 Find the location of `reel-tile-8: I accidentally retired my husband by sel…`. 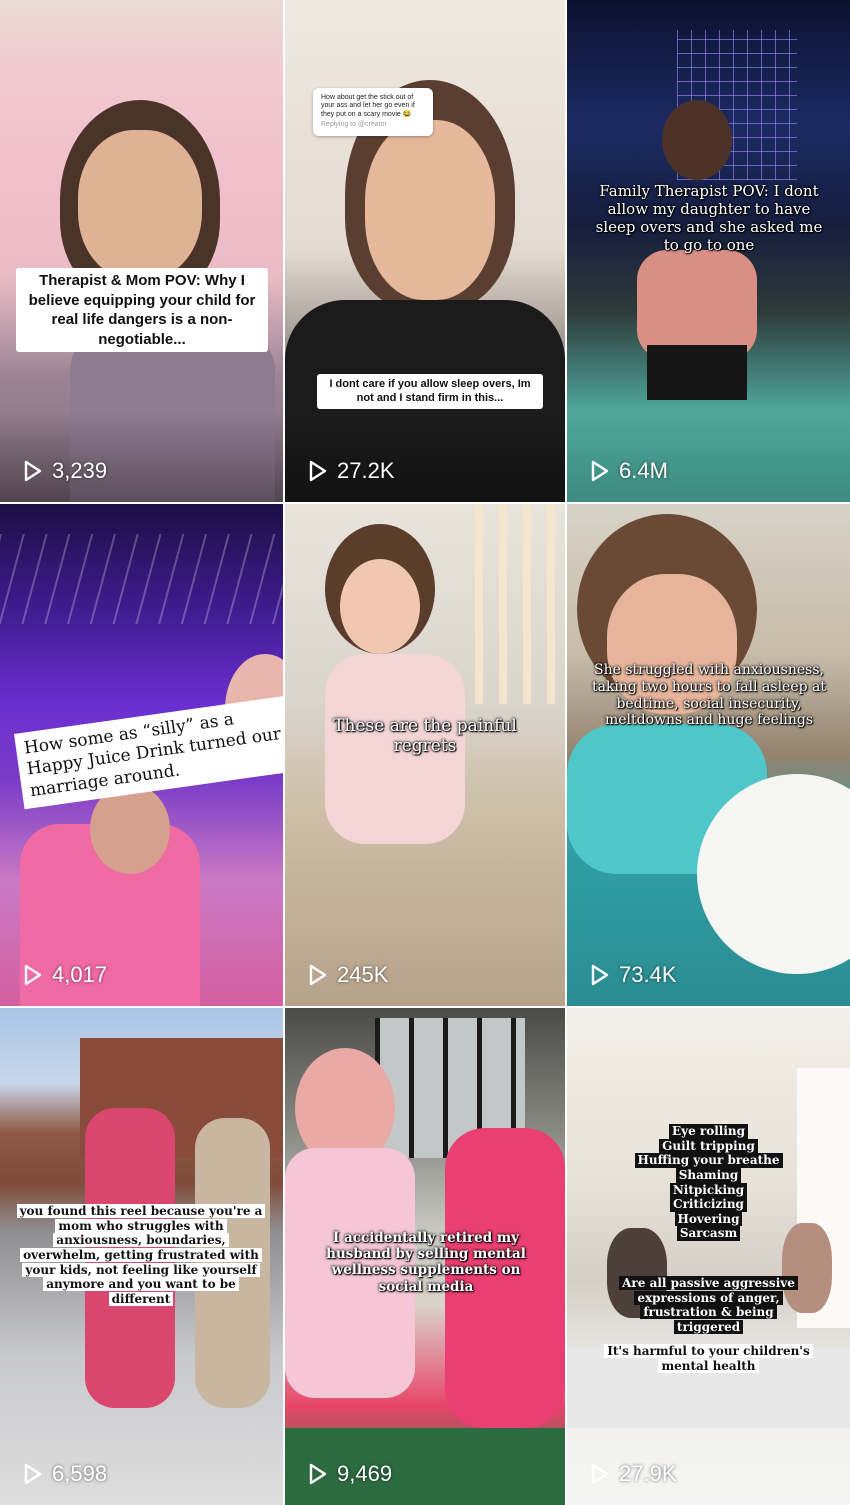

reel-tile-8: I accidentally retired my husband by sel… is located at coordinates (425, 1256).